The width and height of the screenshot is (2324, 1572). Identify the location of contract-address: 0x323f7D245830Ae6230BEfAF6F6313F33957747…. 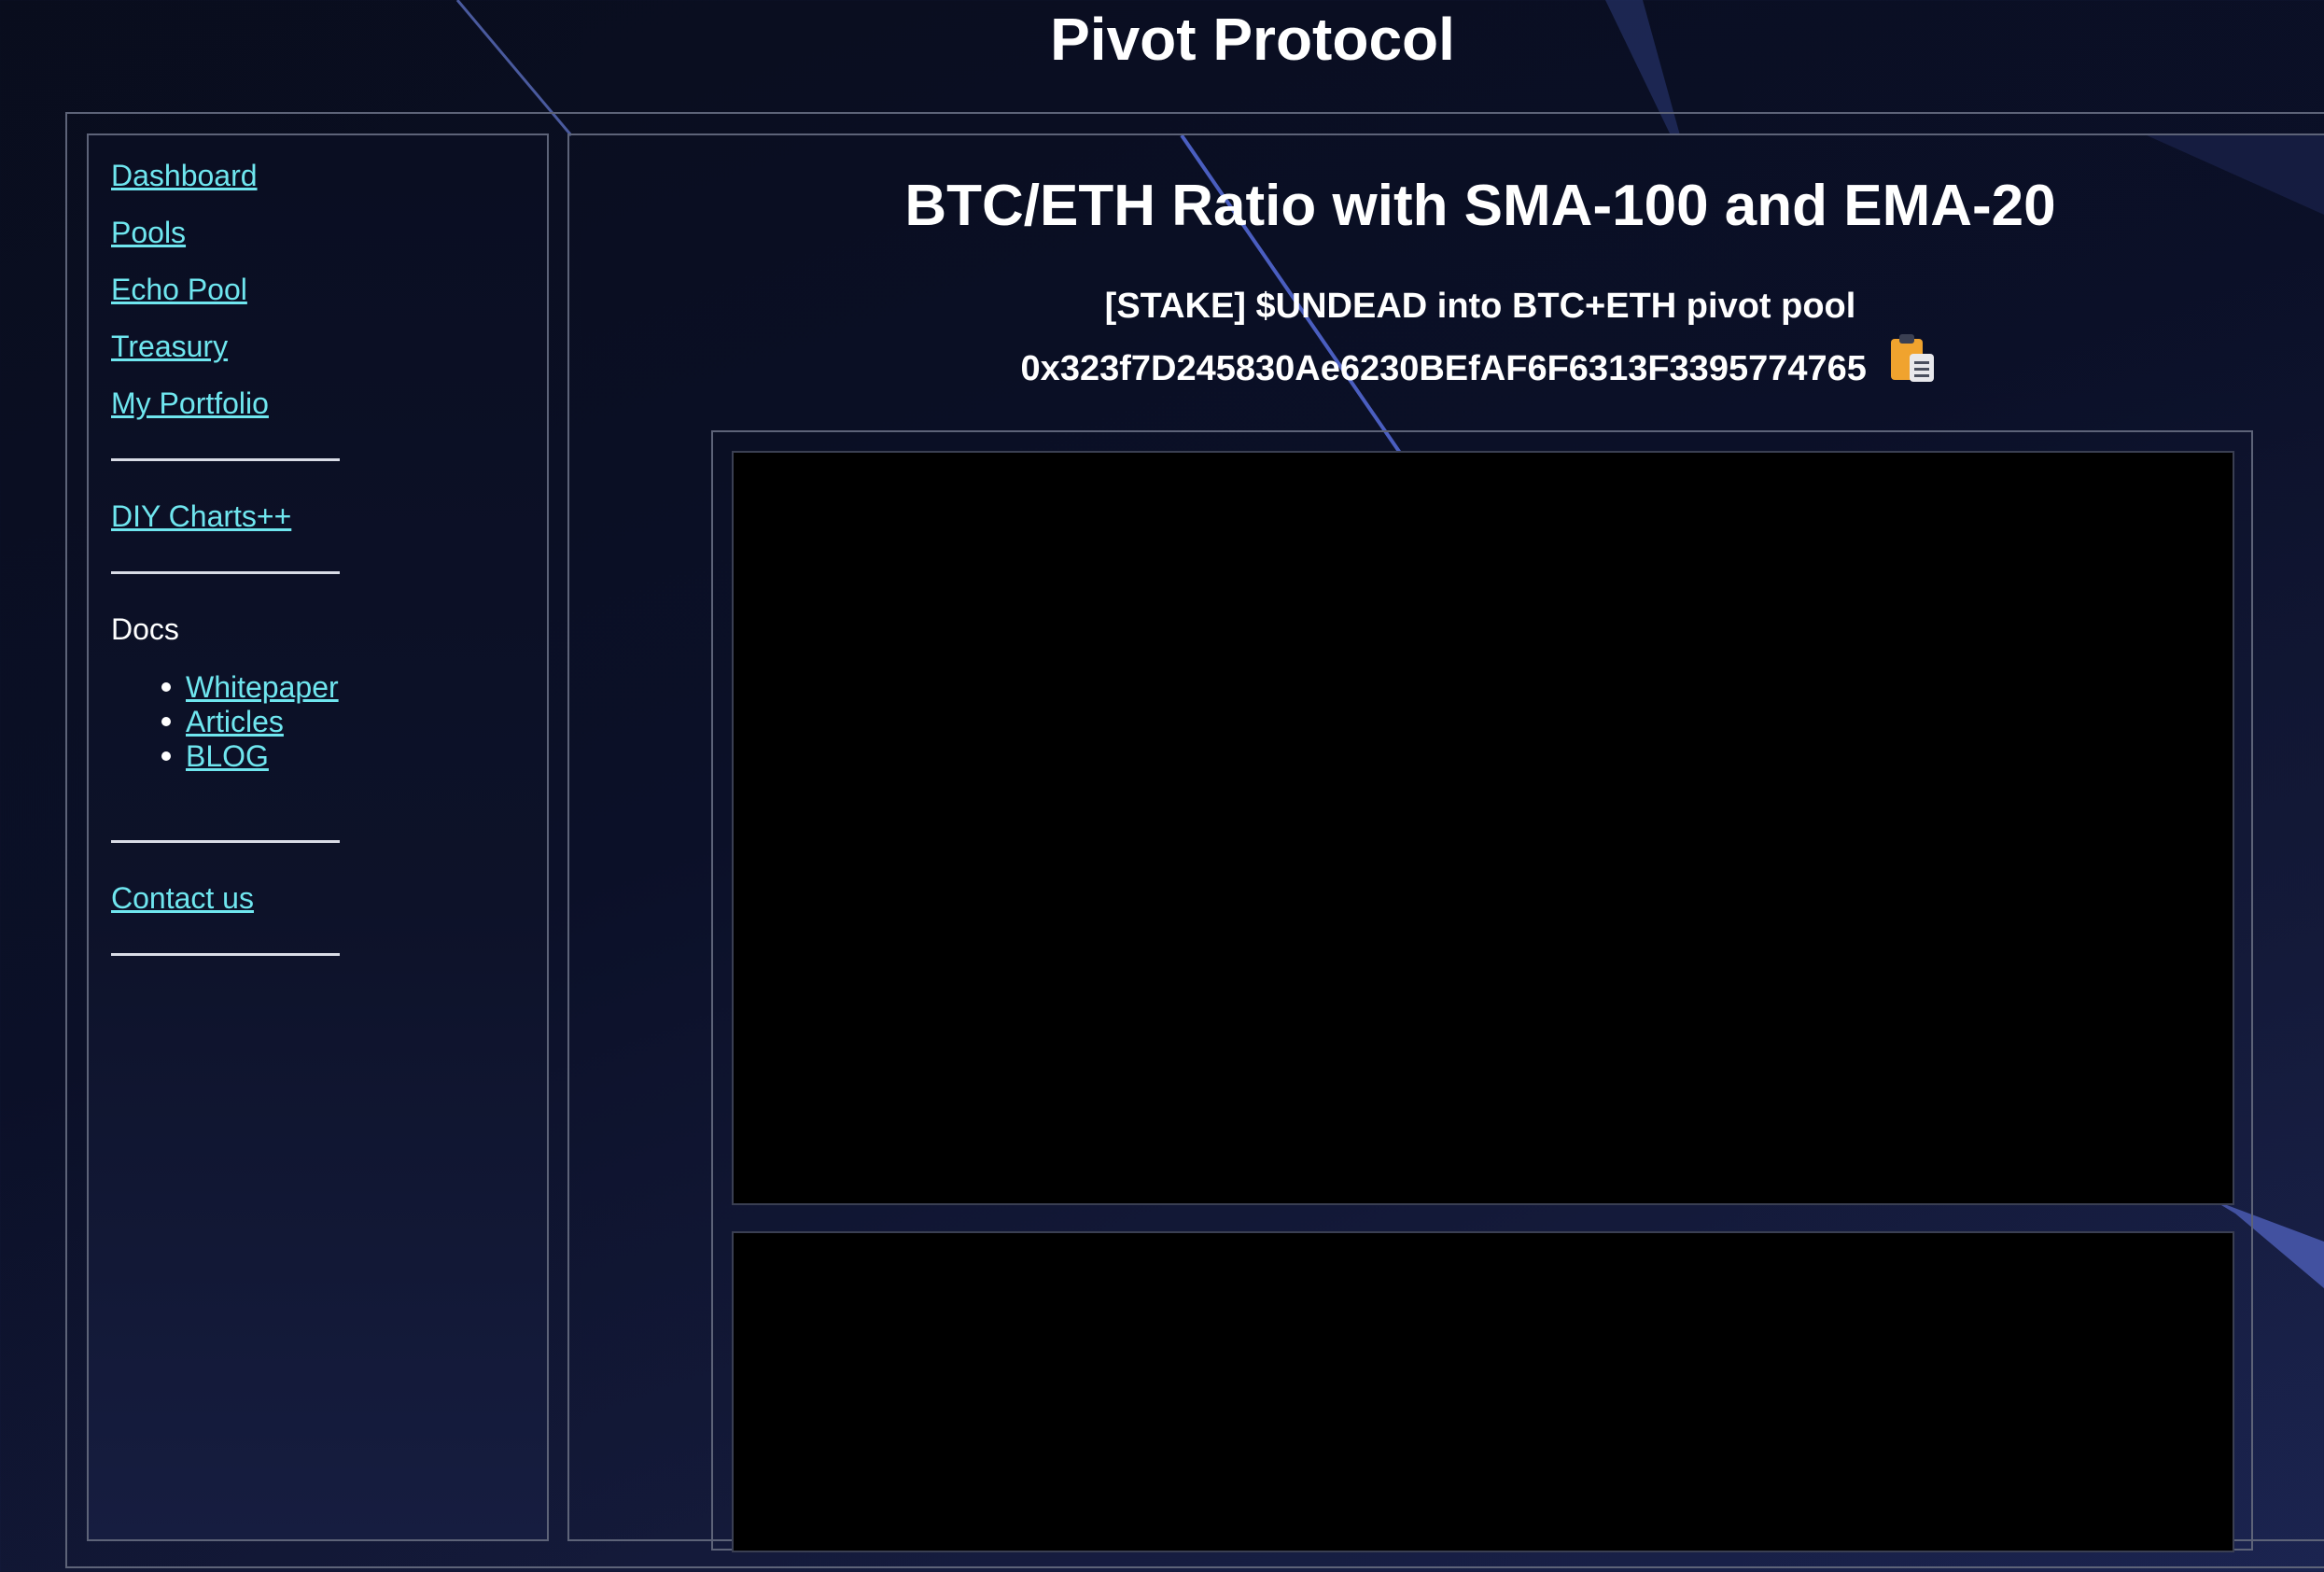
(1443, 368).